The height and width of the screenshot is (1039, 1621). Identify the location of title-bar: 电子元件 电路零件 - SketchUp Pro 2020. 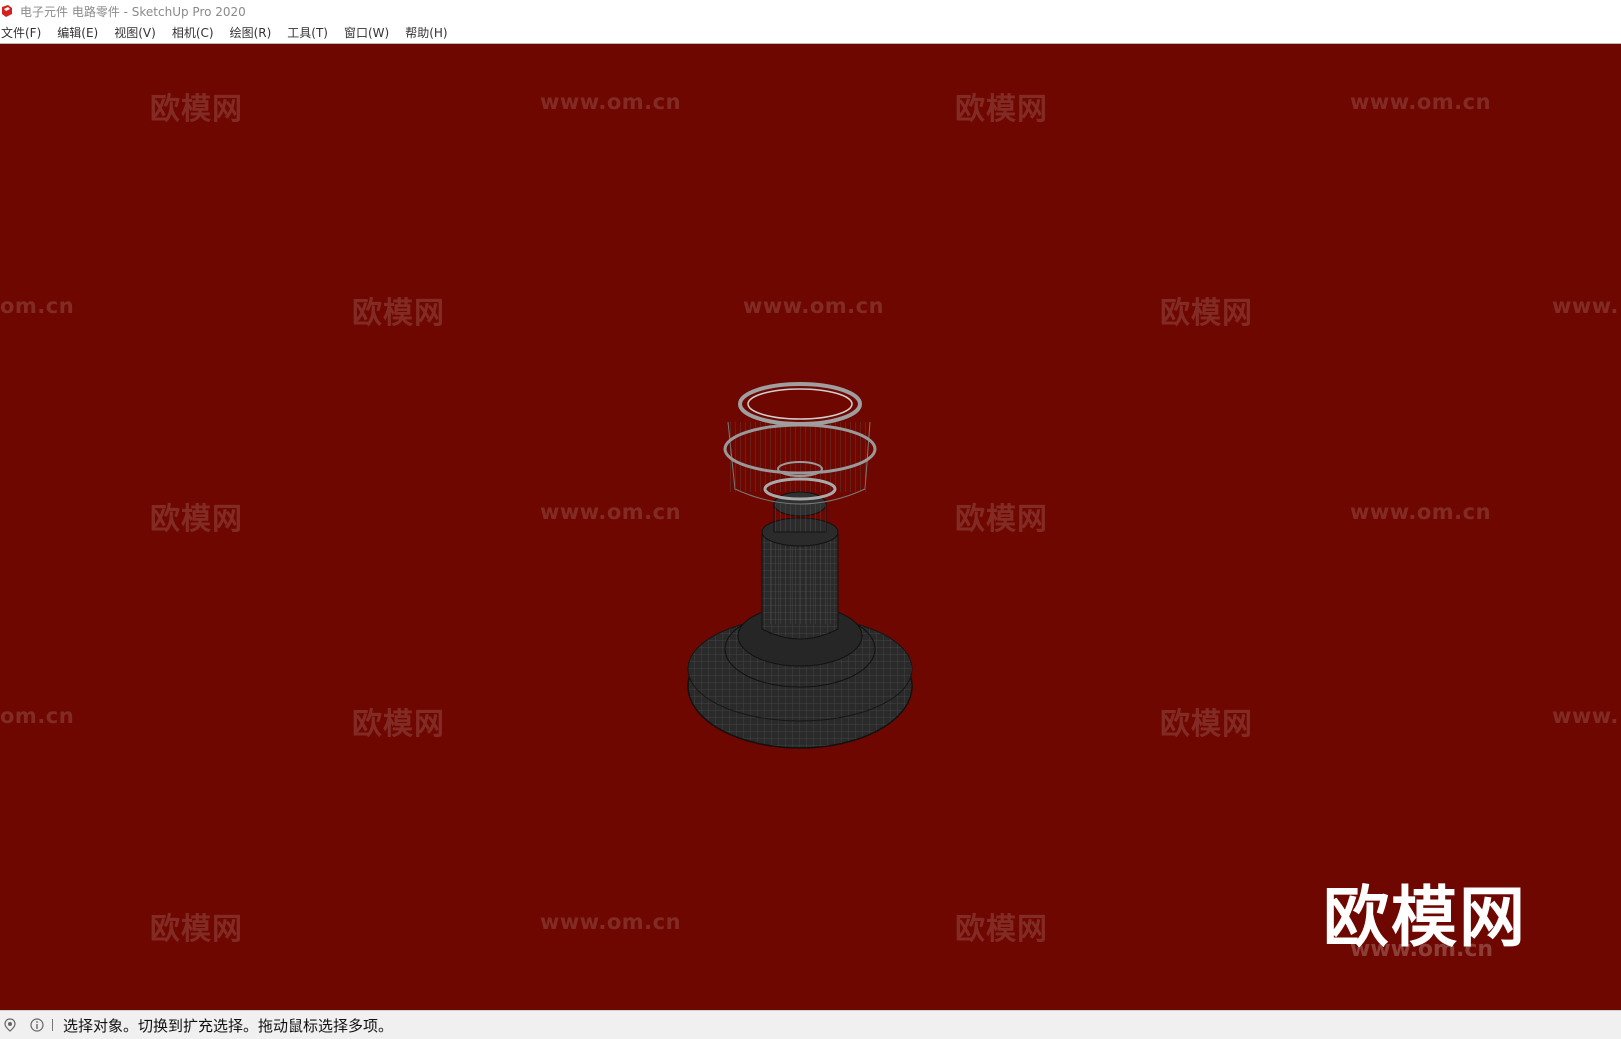
(810, 11).